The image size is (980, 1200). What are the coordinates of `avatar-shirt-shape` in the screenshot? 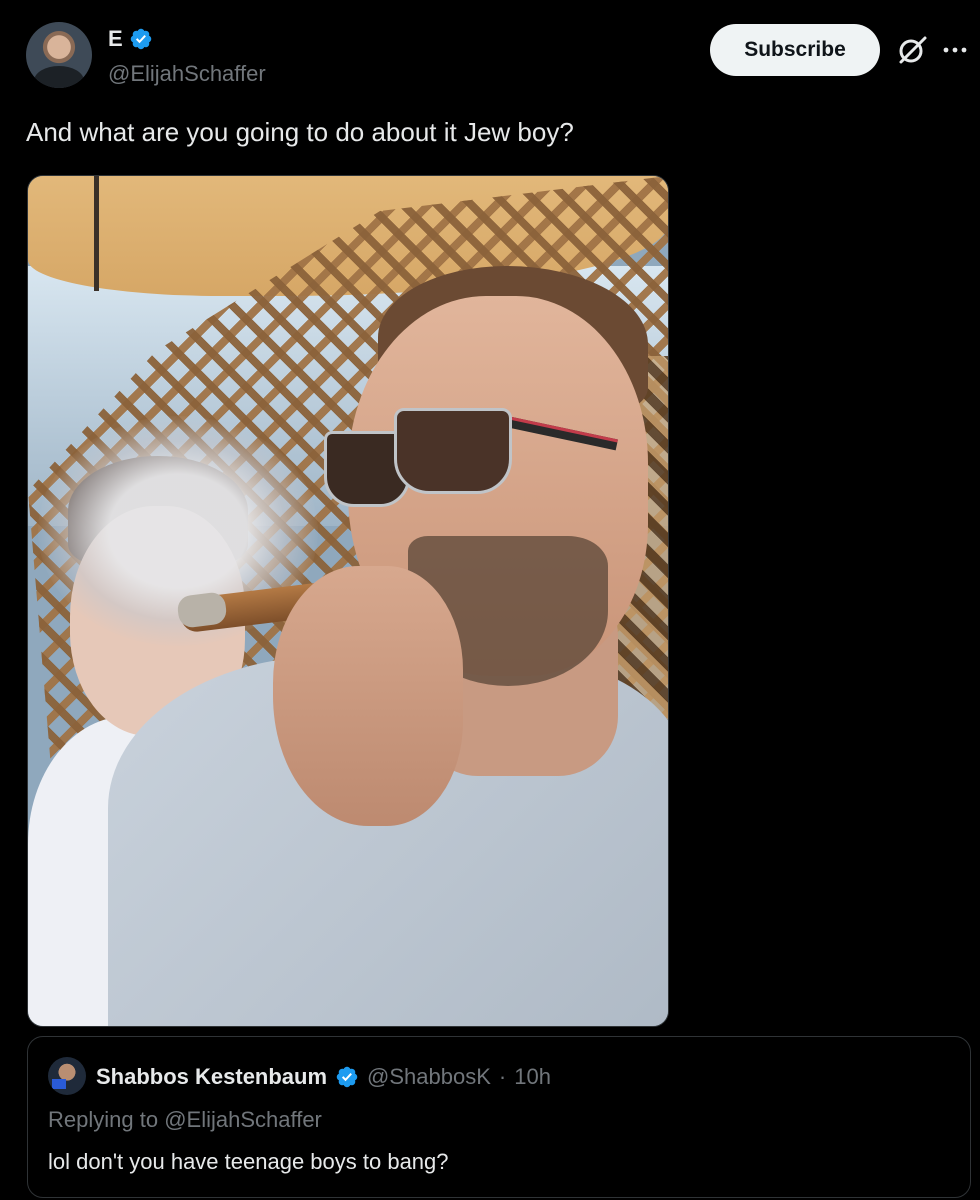 It's located at (59, 77).